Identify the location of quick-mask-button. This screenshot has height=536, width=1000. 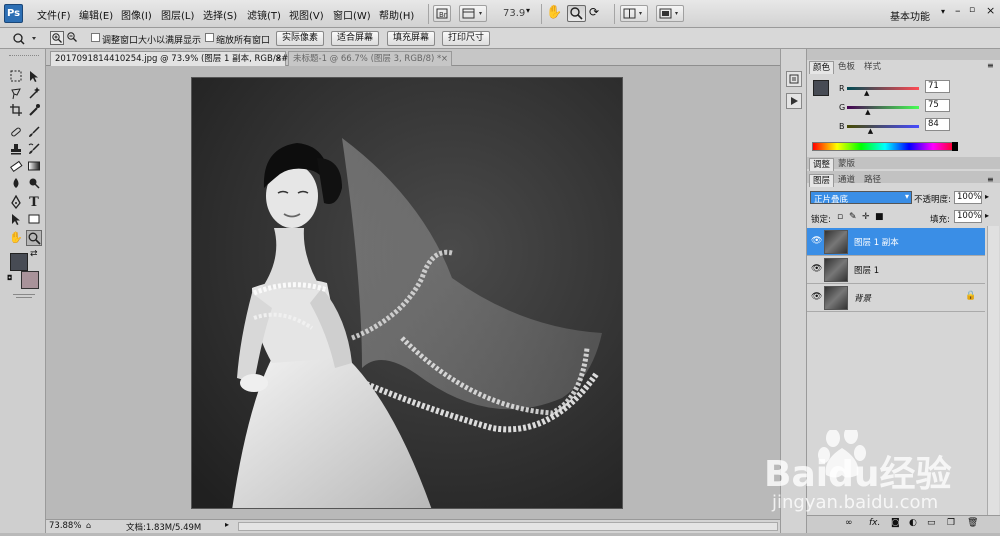
(24, 297).